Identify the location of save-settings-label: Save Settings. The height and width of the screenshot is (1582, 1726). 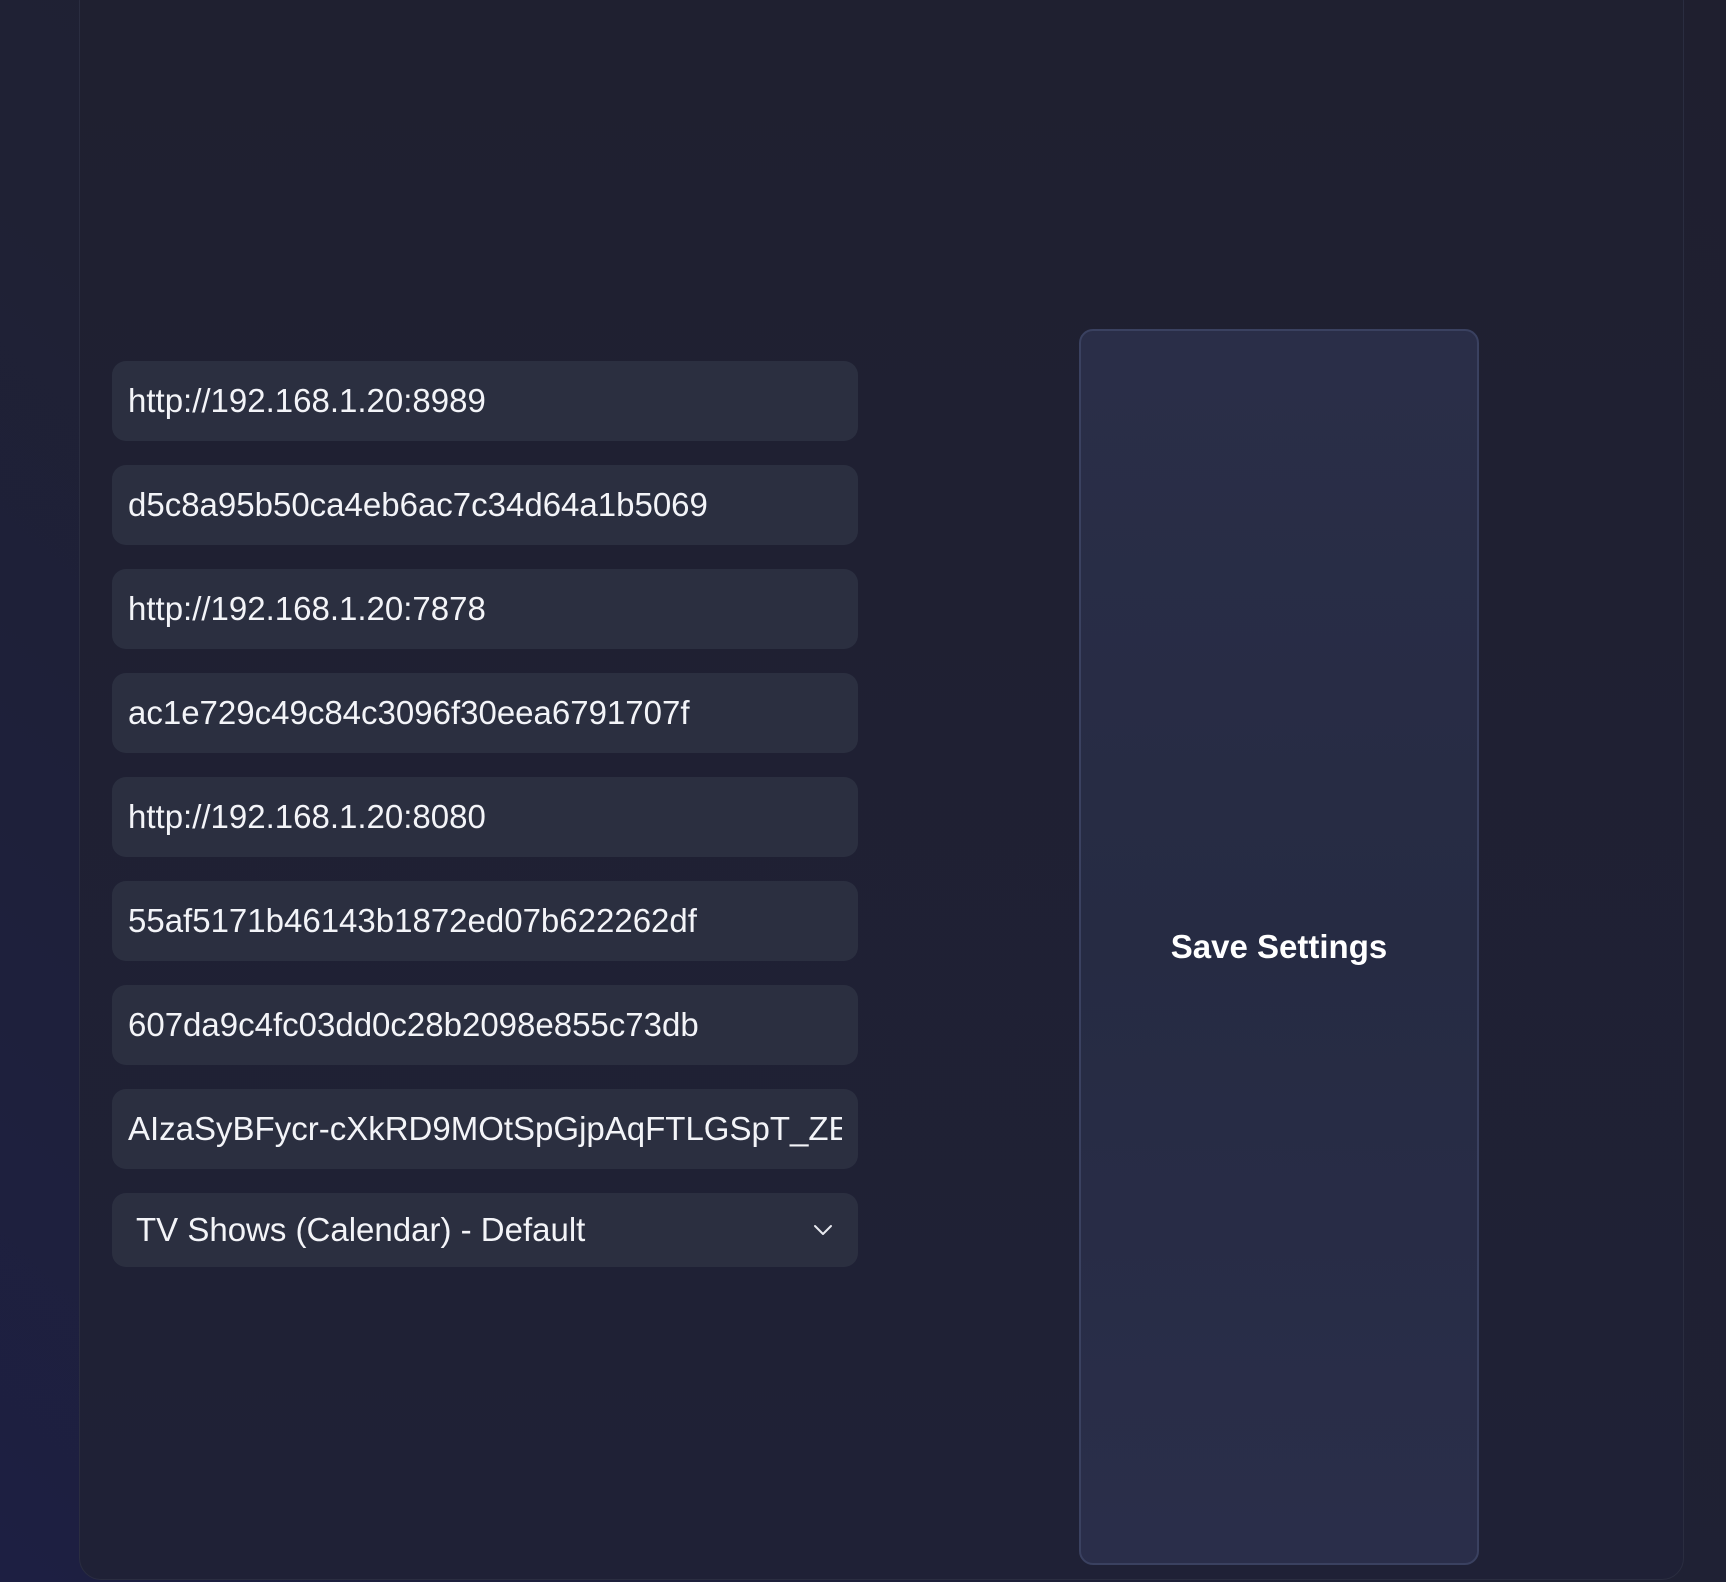
(1279, 946).